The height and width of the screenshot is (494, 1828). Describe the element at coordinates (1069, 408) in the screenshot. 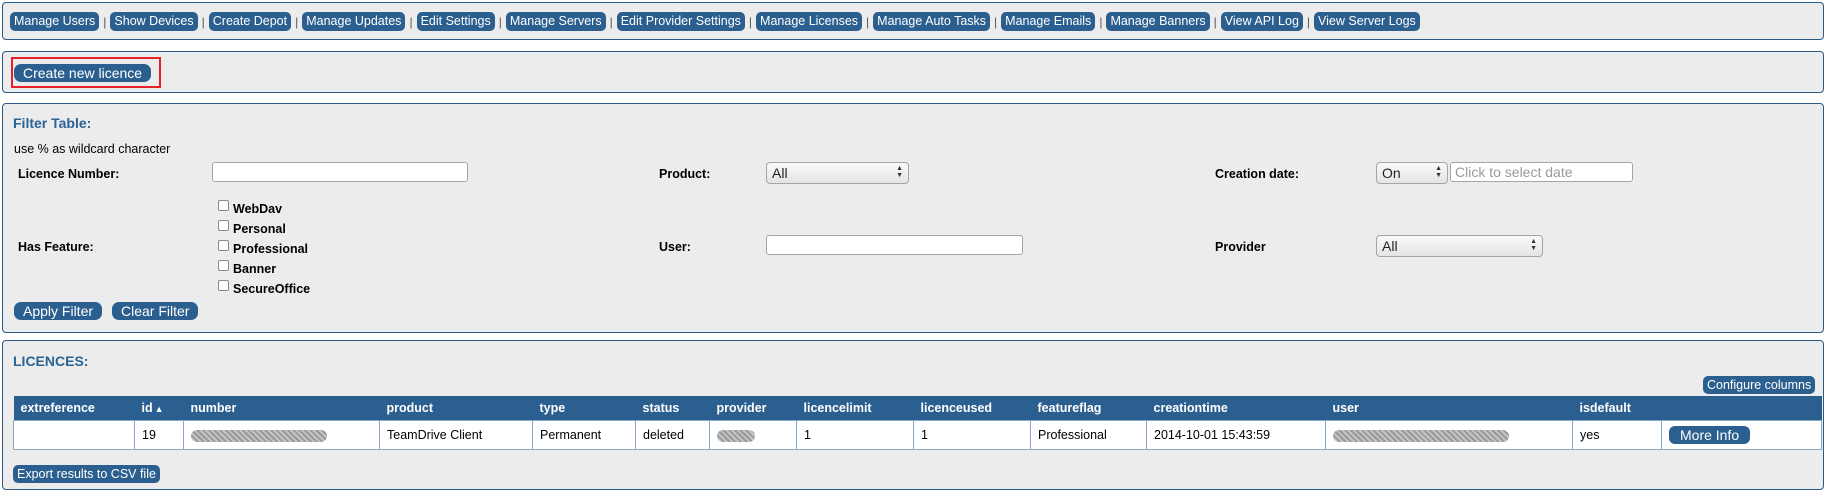

I see `col-featureflag-label: featureflag` at that location.